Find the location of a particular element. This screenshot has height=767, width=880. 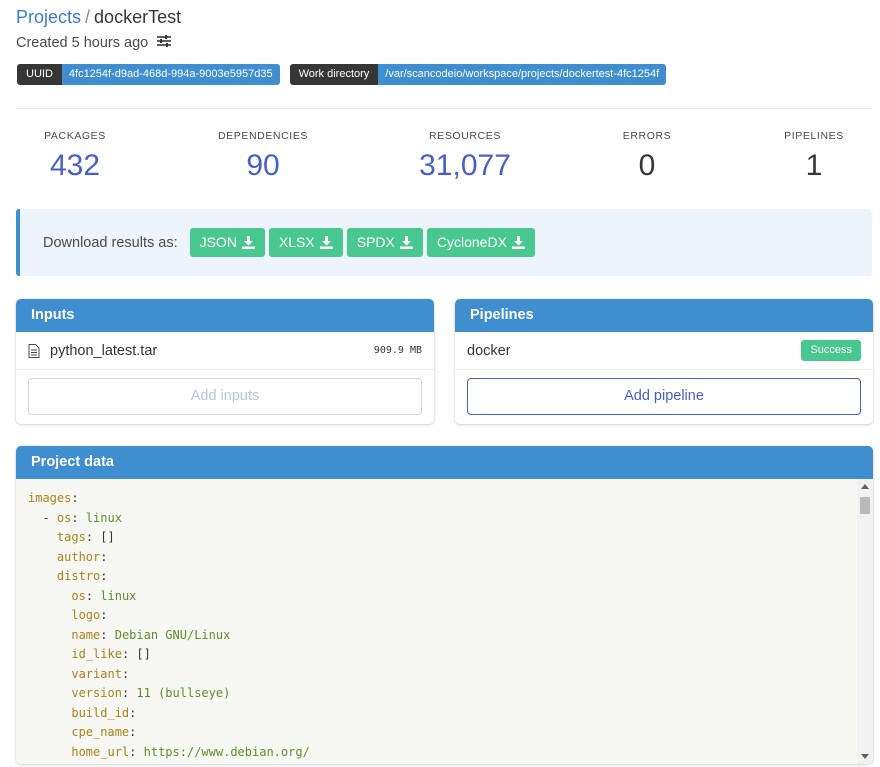

code-line: build_id: is located at coordinates (104, 712).